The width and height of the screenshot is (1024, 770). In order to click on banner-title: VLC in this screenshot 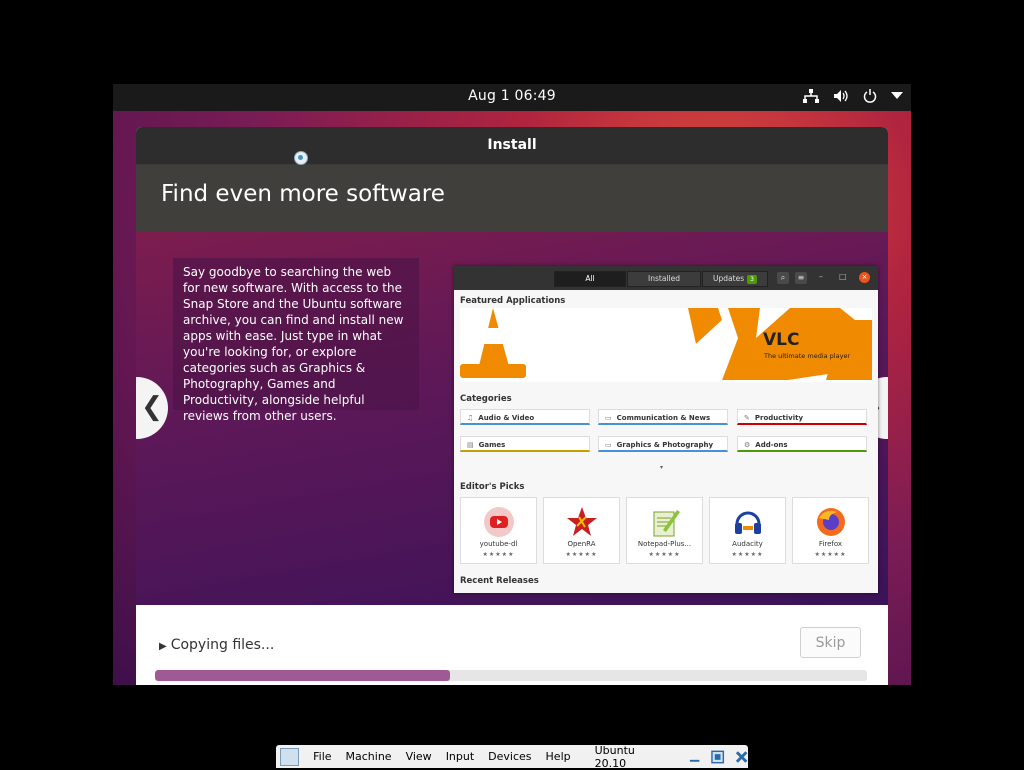, I will do `click(781, 340)`.